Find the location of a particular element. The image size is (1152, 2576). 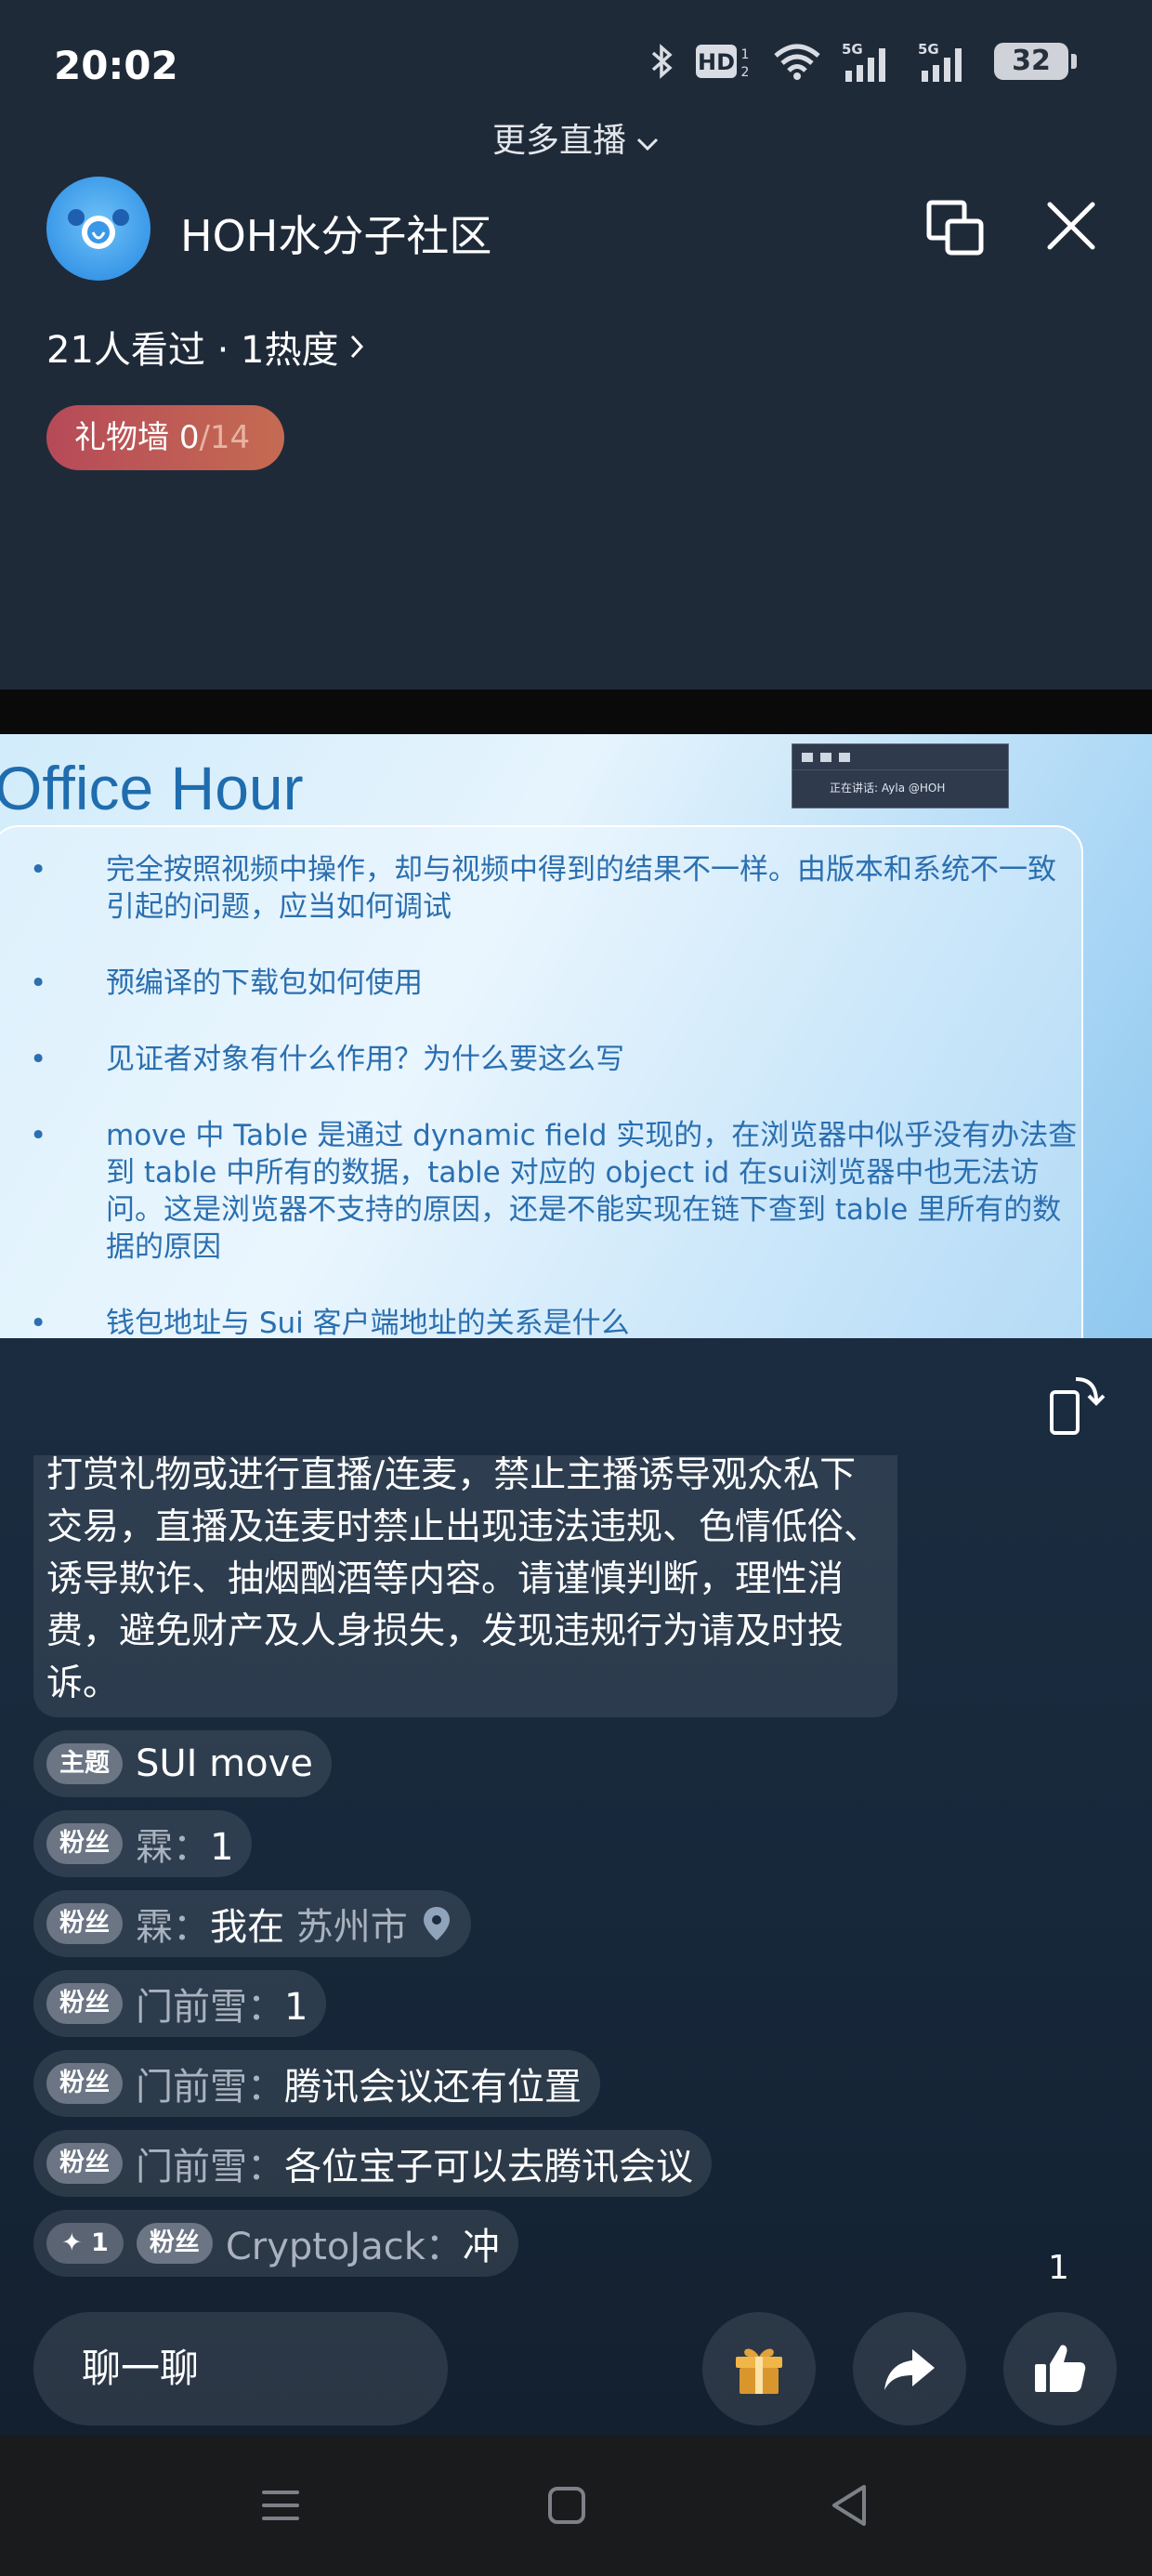

rotate-screen-button is located at coordinates (1077, 1405).